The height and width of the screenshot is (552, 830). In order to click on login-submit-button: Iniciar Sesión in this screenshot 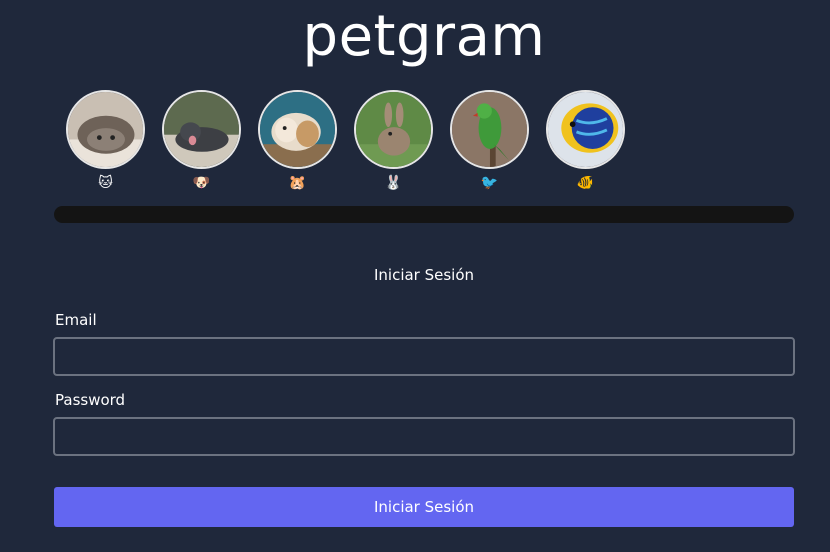, I will do `click(424, 507)`.